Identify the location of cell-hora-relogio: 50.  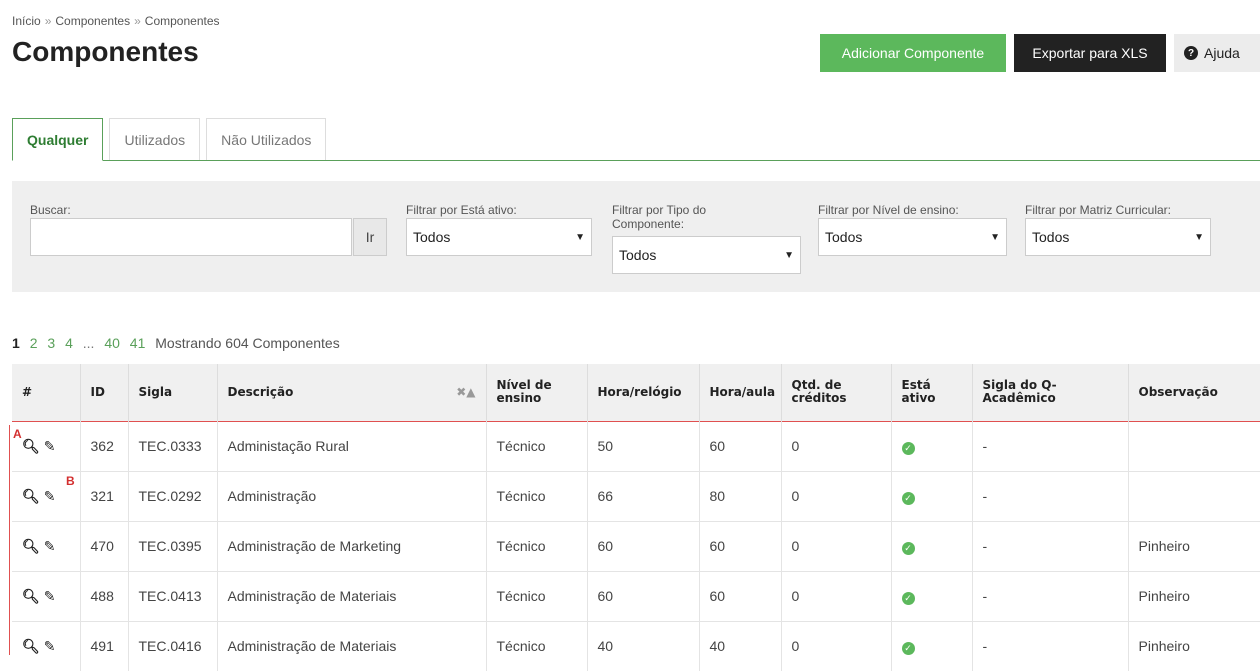
(643, 445).